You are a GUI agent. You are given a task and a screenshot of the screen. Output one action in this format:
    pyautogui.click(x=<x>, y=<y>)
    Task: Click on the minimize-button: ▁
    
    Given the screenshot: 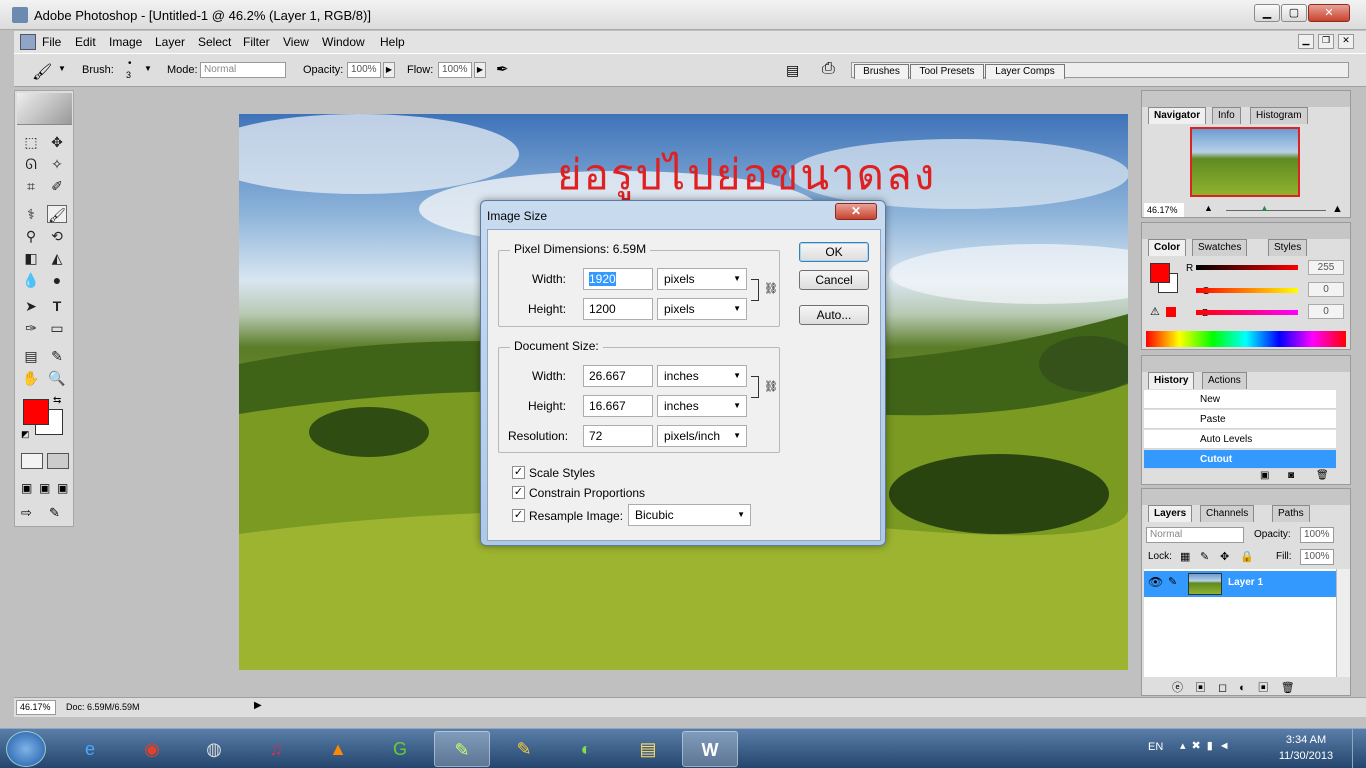 What is the action you would take?
    pyautogui.click(x=1267, y=13)
    